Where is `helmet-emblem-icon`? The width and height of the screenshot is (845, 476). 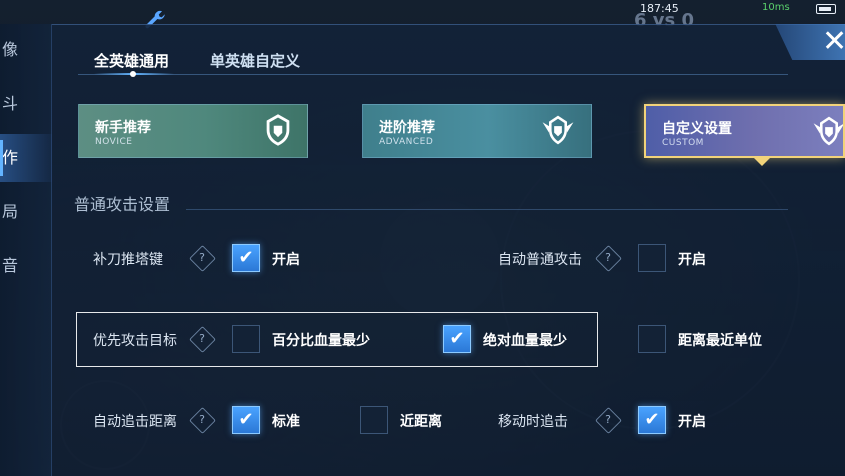 helmet-emblem-icon is located at coordinates (278, 132).